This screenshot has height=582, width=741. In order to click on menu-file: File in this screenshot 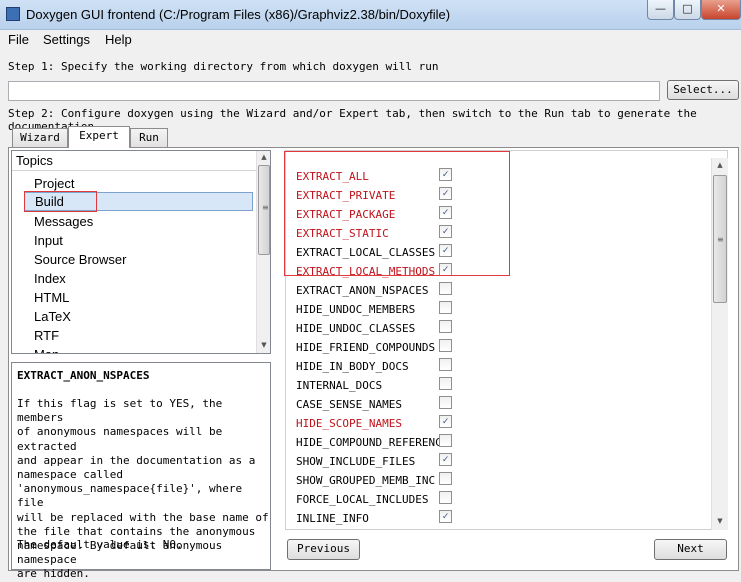, I will do `click(18, 39)`.